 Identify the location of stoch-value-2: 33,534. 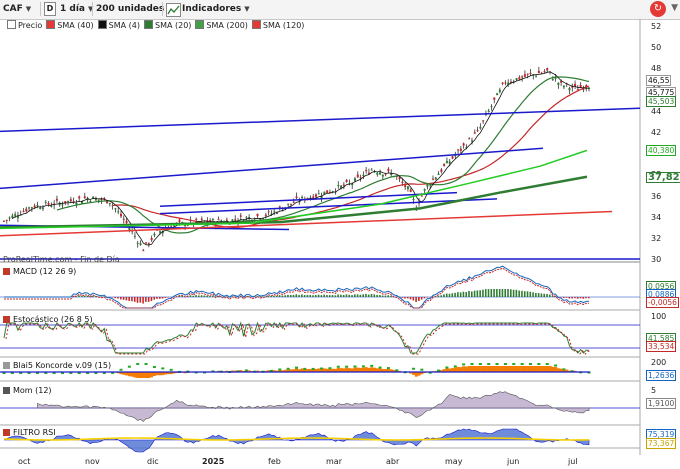
(661, 346).